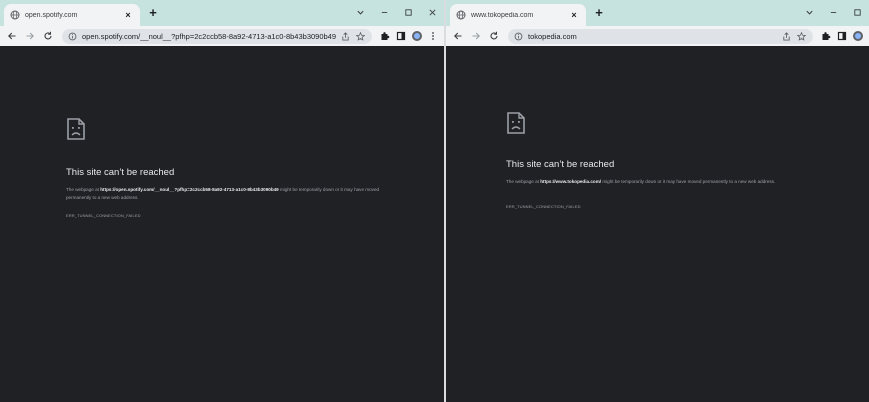 The image size is (869, 402). I want to click on address-bar: tokopedia.com, so click(660, 36).